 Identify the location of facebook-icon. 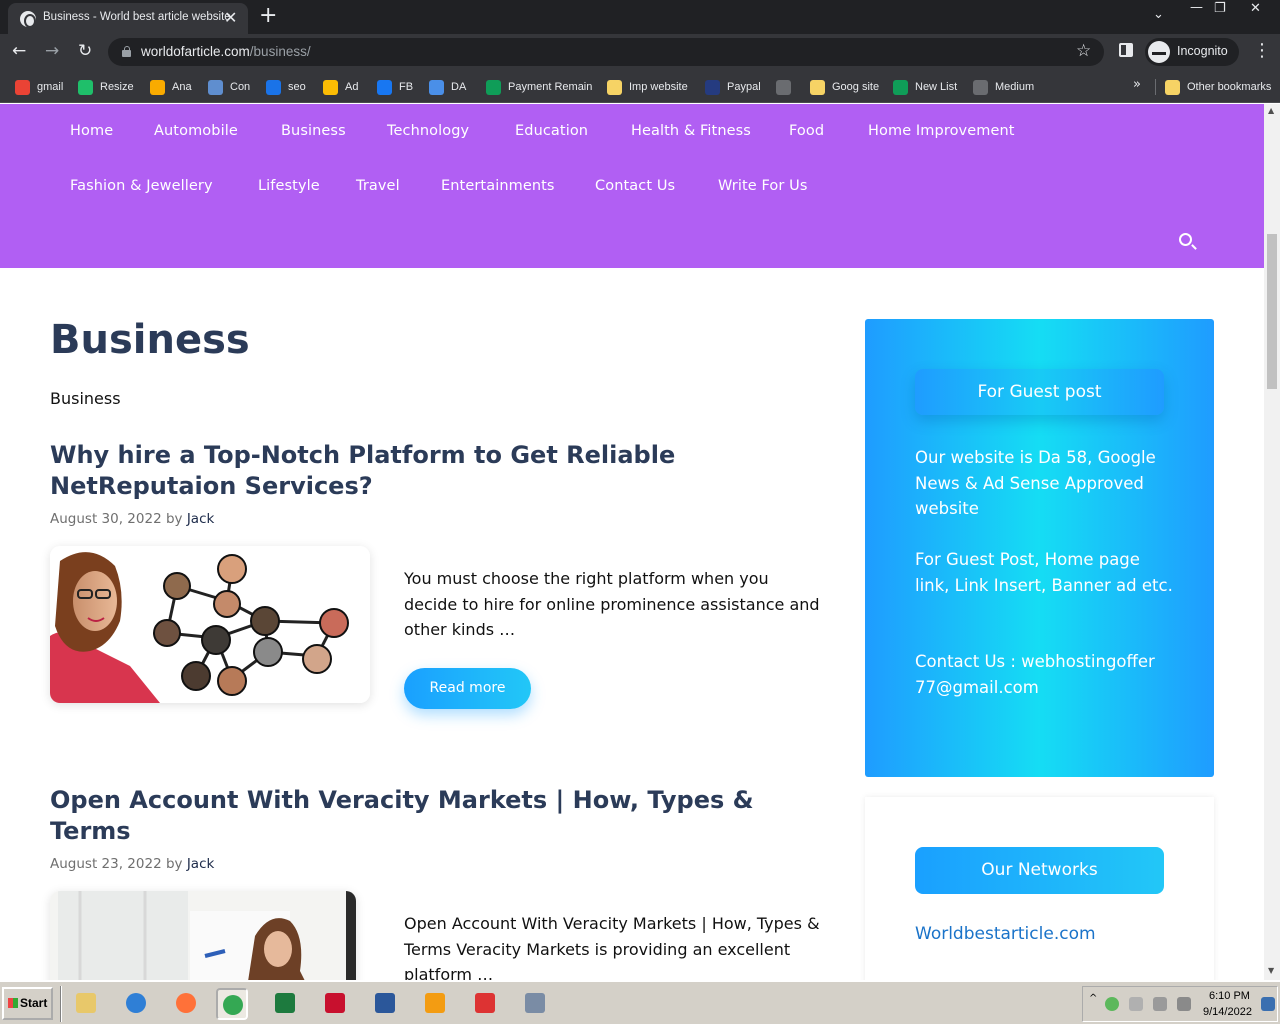
(384, 87).